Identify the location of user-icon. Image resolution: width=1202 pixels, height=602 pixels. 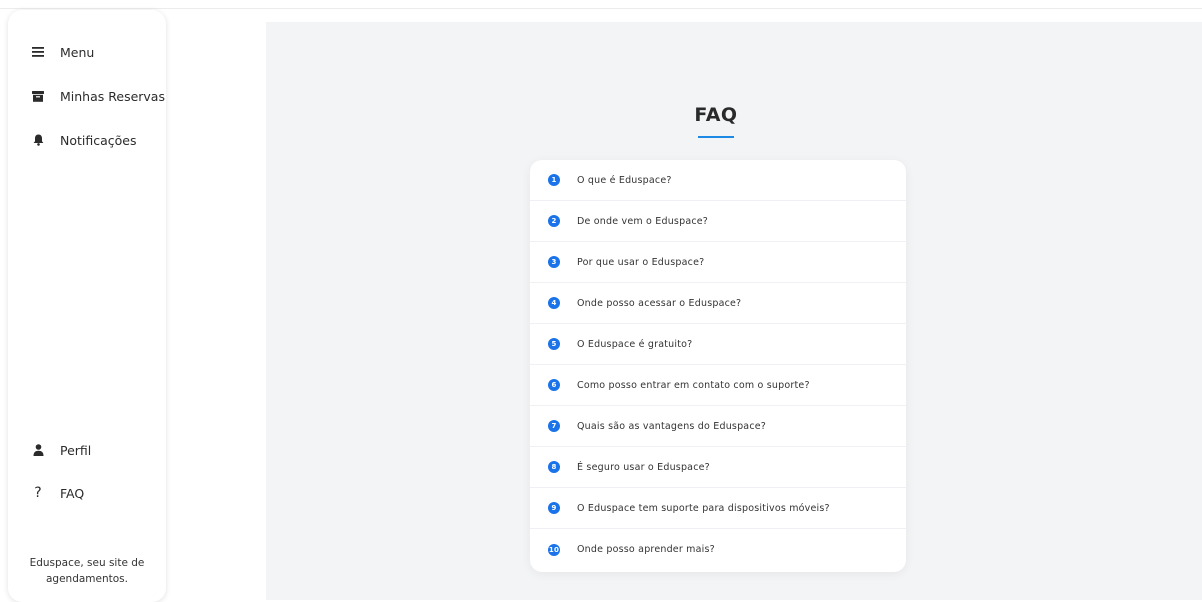
(38, 450).